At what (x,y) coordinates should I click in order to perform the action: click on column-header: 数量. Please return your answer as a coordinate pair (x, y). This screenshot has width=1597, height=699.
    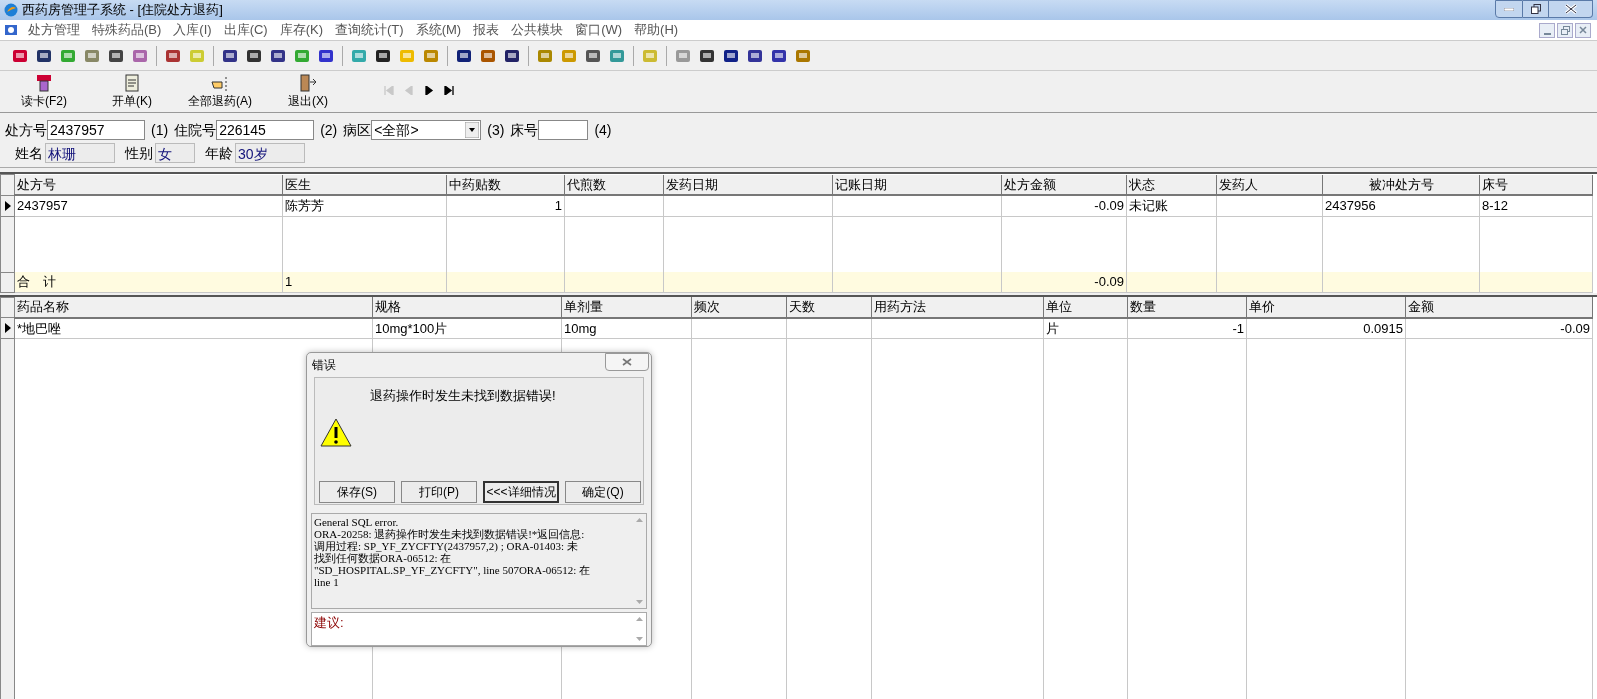
    Looking at the image, I should click on (1143, 306).